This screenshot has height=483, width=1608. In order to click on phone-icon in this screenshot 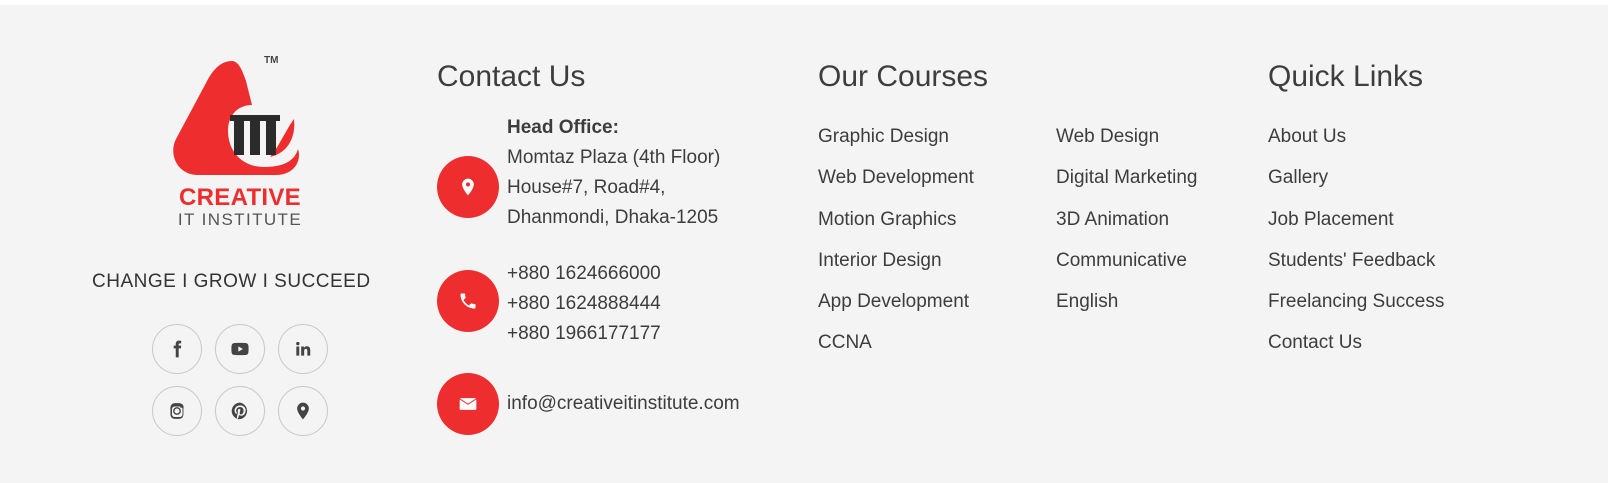, I will do `click(468, 301)`.